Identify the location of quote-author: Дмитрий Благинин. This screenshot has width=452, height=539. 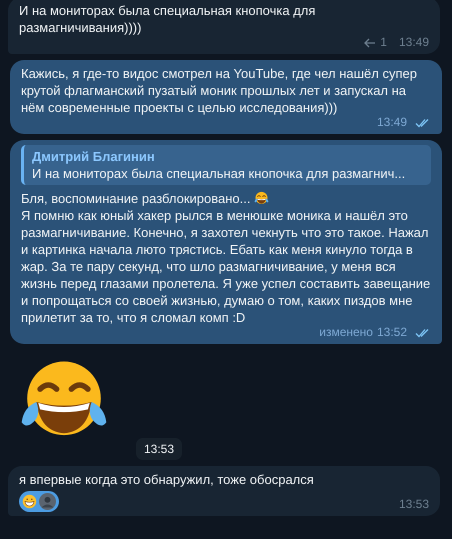
(94, 156).